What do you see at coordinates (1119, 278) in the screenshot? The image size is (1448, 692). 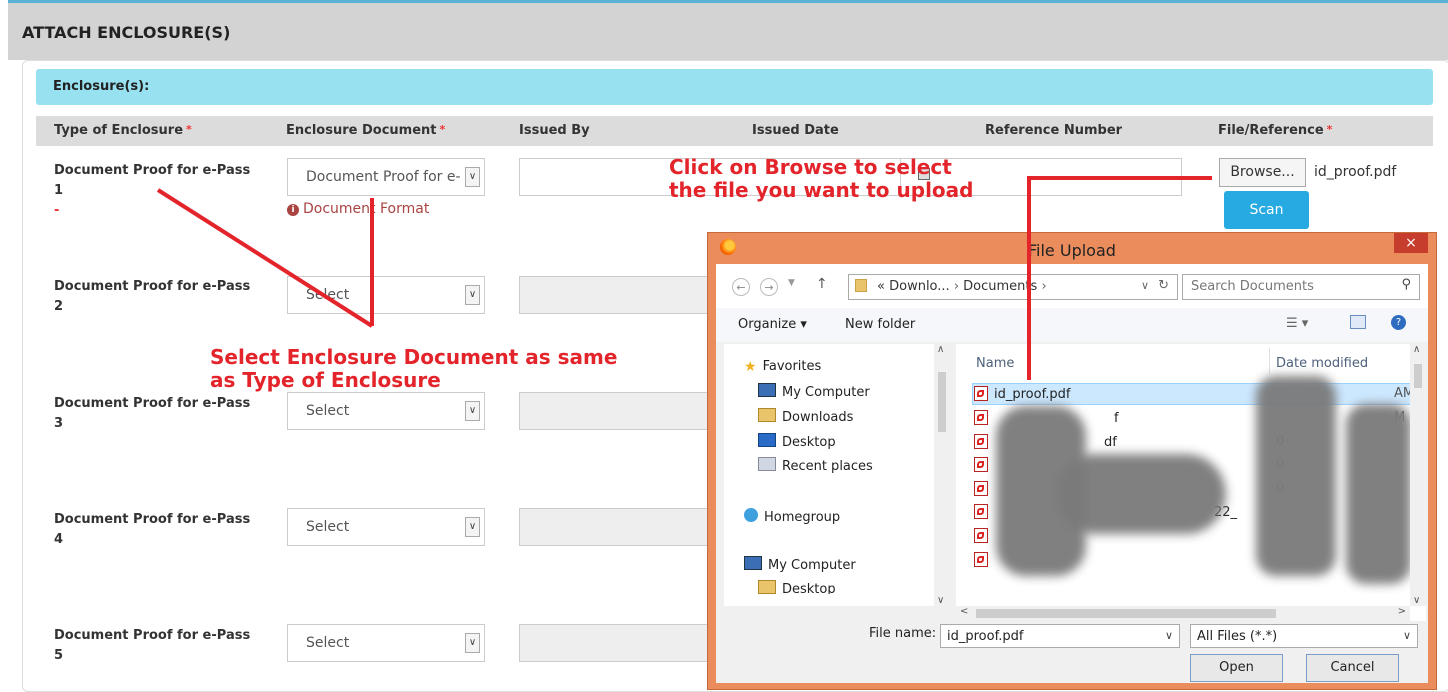 I see `arrow-browse-to-file` at bounding box center [1119, 278].